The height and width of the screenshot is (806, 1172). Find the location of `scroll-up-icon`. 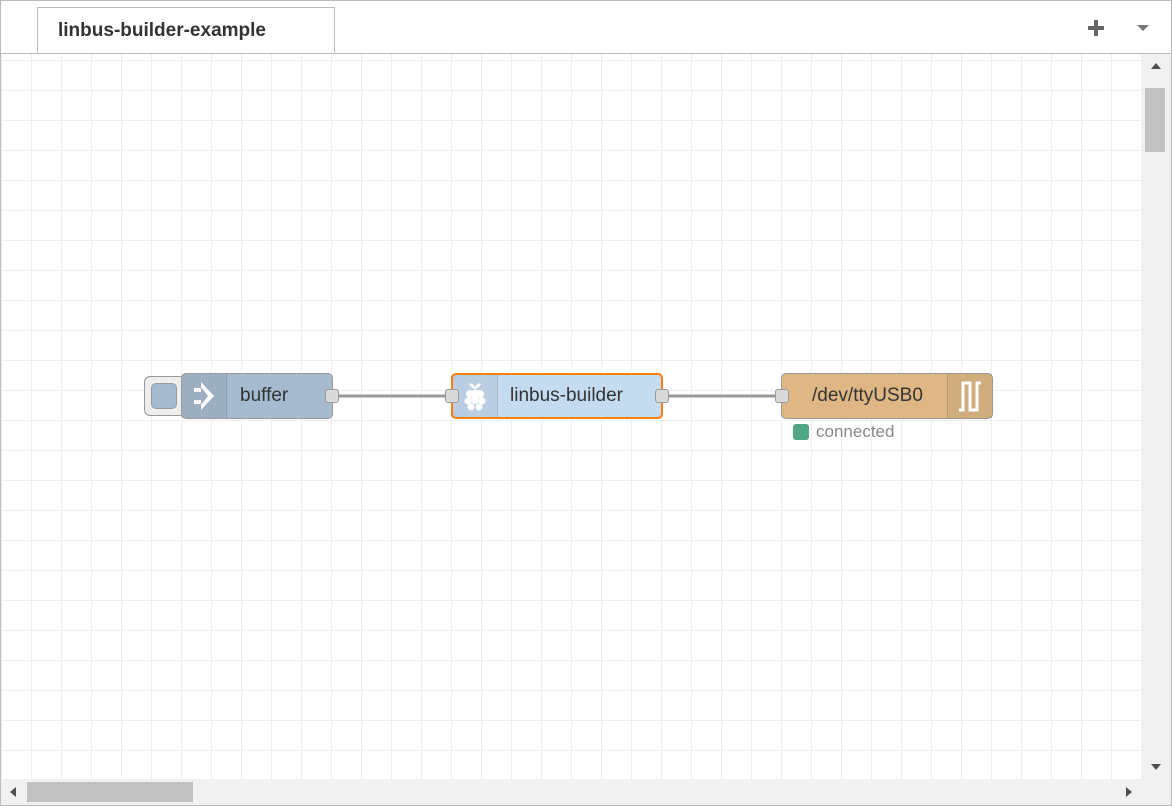

scroll-up-icon is located at coordinates (1156, 66).